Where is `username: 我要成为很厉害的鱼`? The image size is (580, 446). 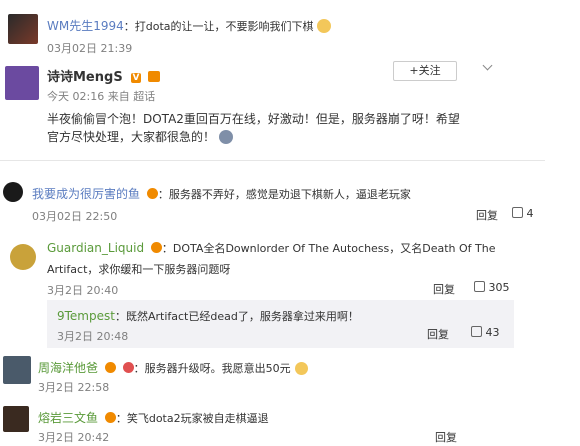 username: 我要成为很厉害的鱼 is located at coordinates (86, 194).